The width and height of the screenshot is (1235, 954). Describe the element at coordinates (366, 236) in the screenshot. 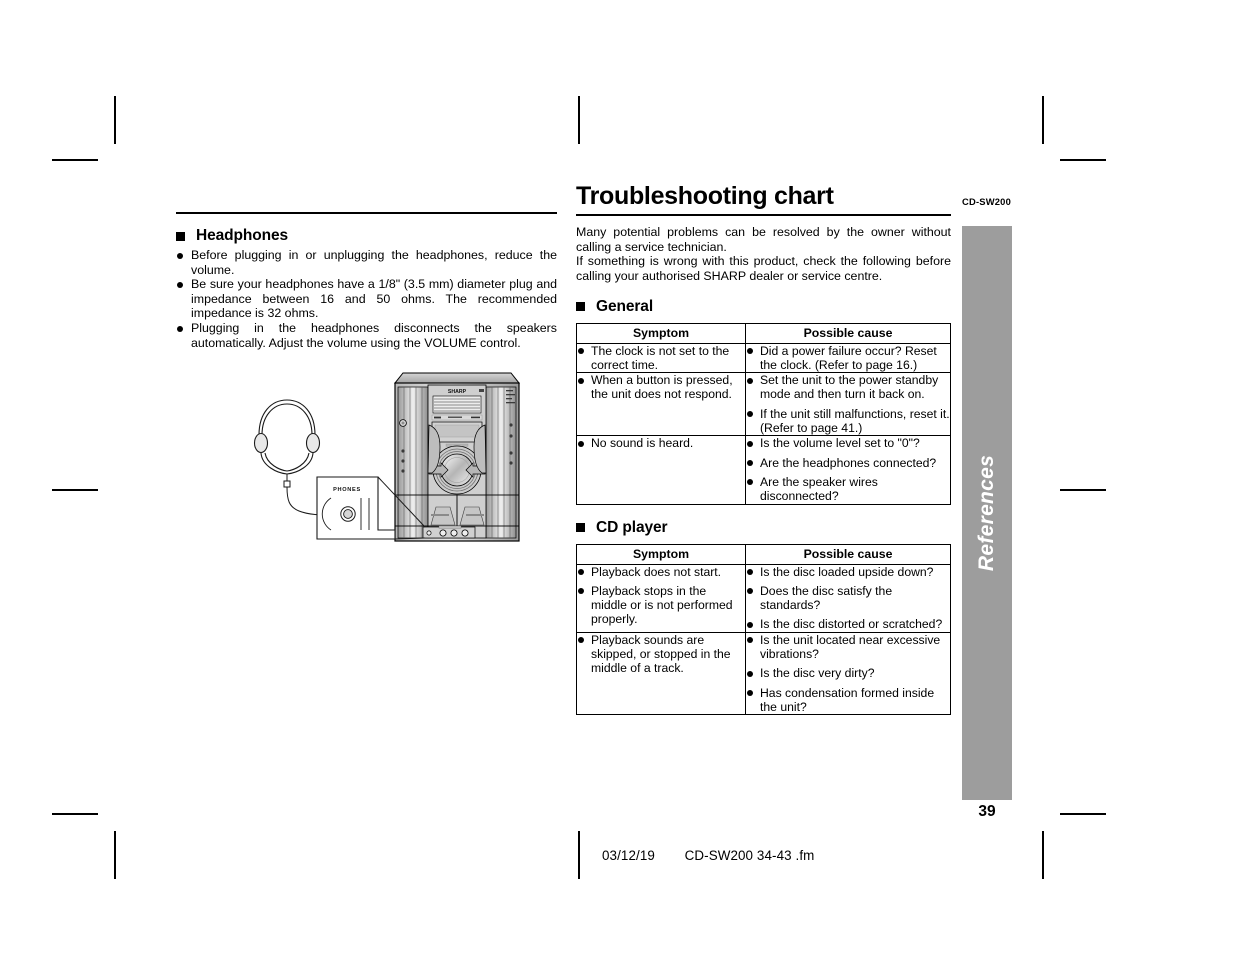

I see `headphones-section-heading: Headphones` at that location.